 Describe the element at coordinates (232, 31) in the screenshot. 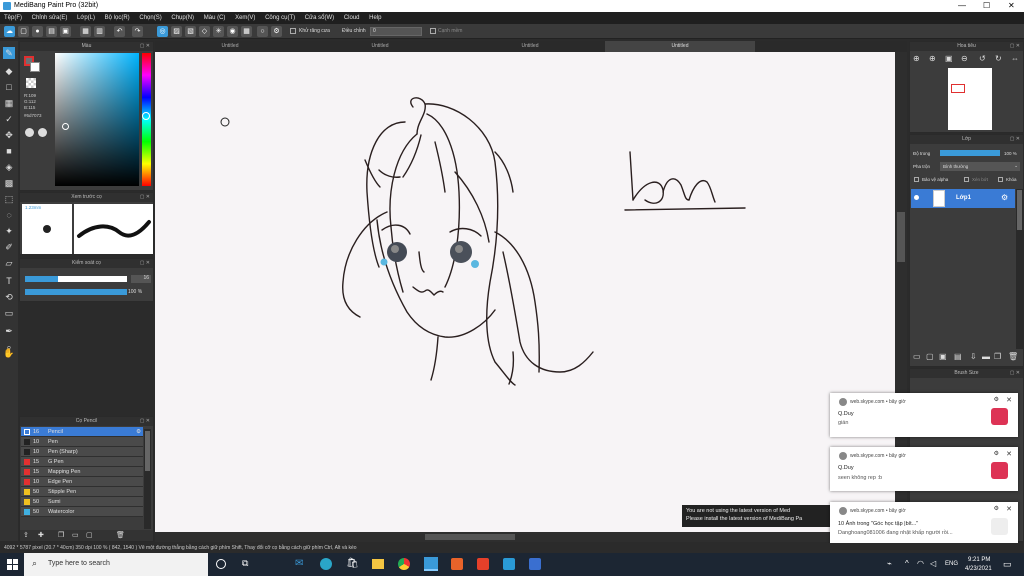

I see `snap-circle-icon: ◉` at that location.